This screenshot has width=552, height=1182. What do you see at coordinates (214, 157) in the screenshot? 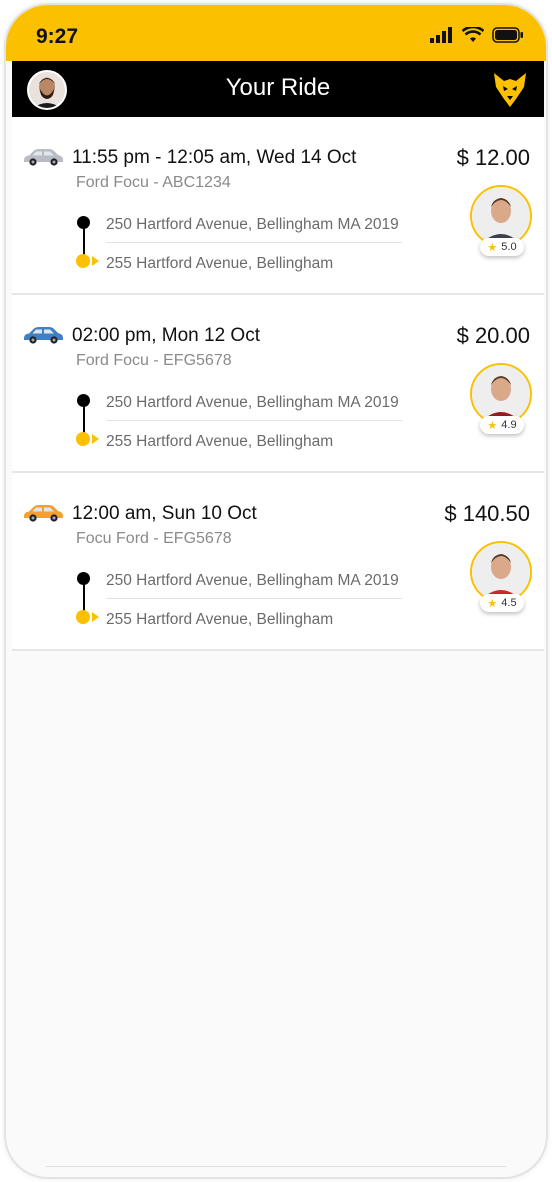
I see `ride-time: 11:55 pm - 12:05 am, Wed 14 Oct` at bounding box center [214, 157].